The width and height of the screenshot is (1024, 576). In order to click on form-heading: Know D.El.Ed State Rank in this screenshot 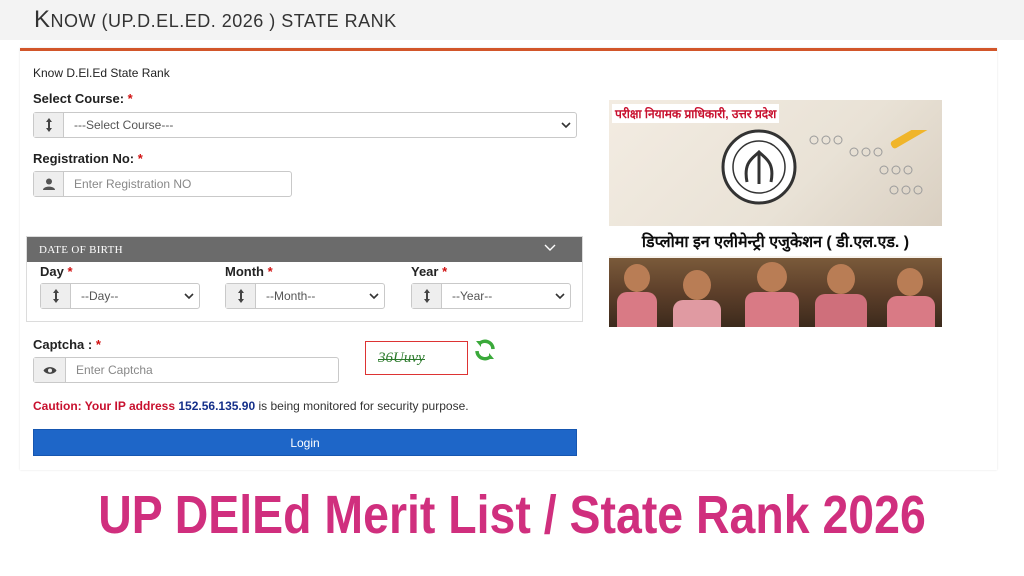, I will do `click(101, 73)`.